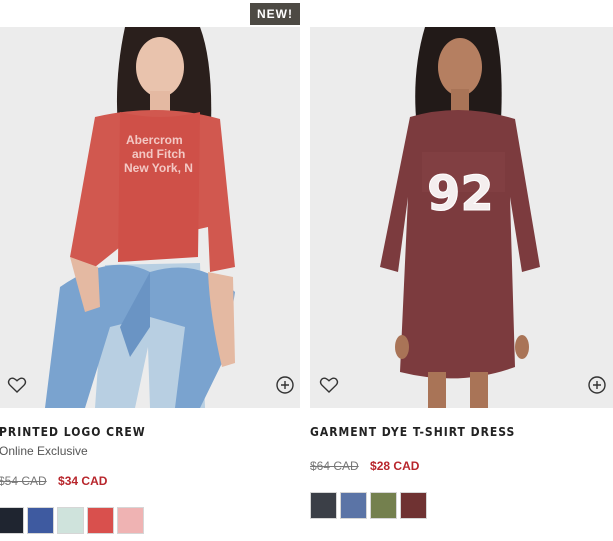  I want to click on new-badge: NEW!, so click(275, 14).